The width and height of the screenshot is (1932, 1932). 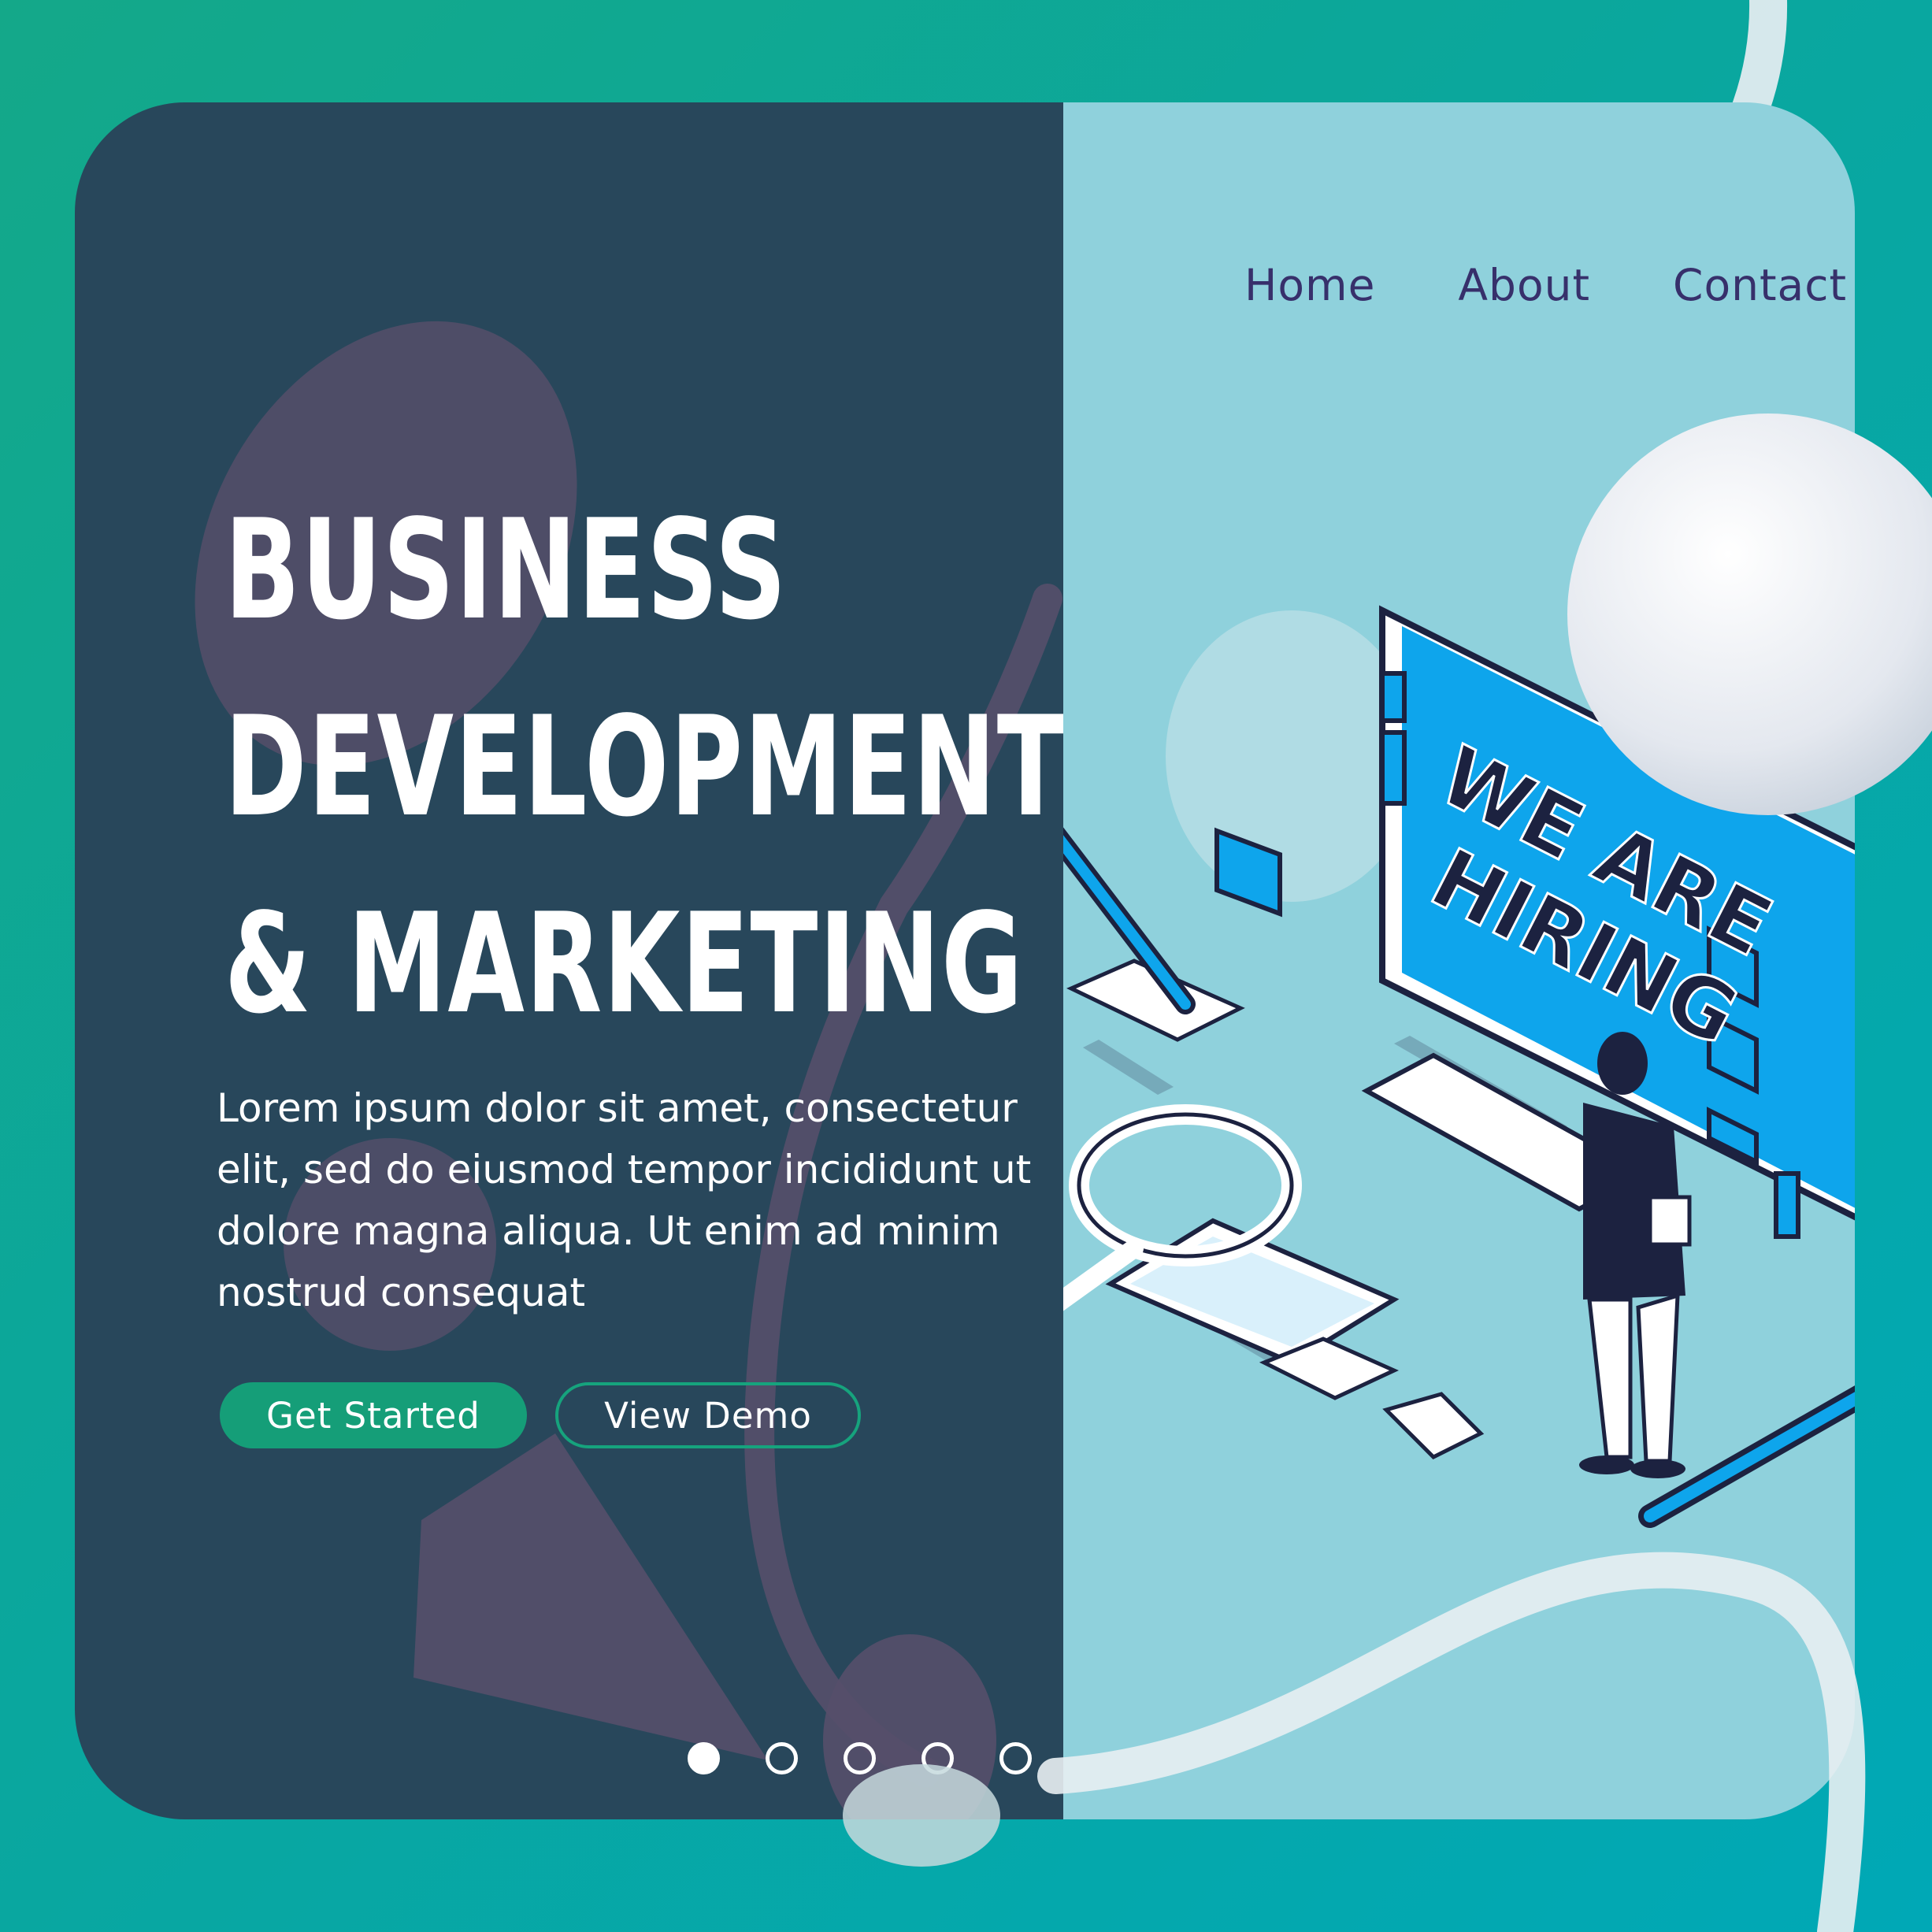 What do you see at coordinates (1635, 1255) in the screenshot?
I see `person` at bounding box center [1635, 1255].